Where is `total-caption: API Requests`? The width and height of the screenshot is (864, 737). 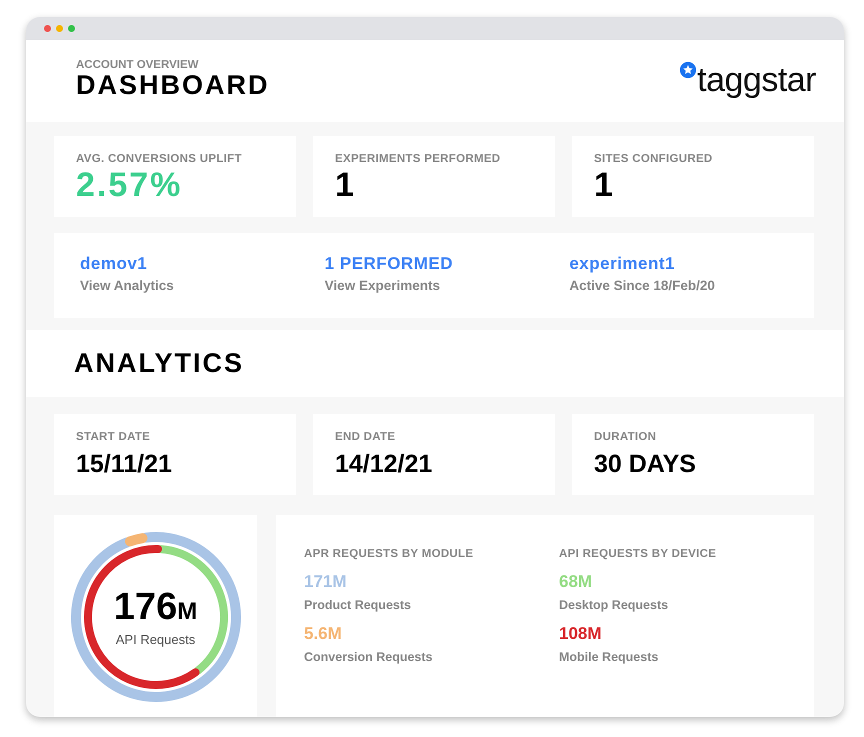
total-caption: API Requests is located at coordinates (156, 639).